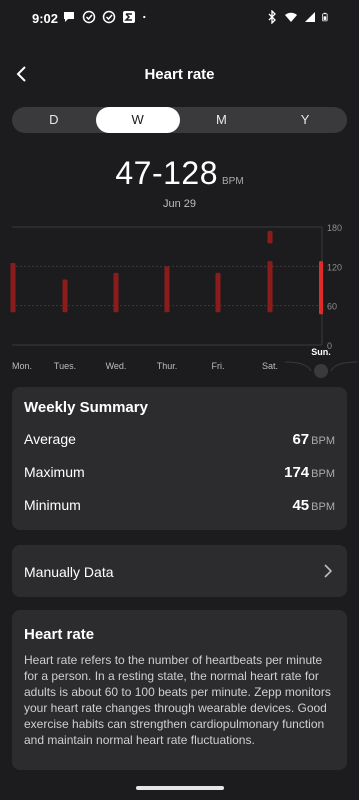 This screenshot has height=800, width=359. Describe the element at coordinates (301, 439) in the screenshot. I see `summary-value: 67` at that location.